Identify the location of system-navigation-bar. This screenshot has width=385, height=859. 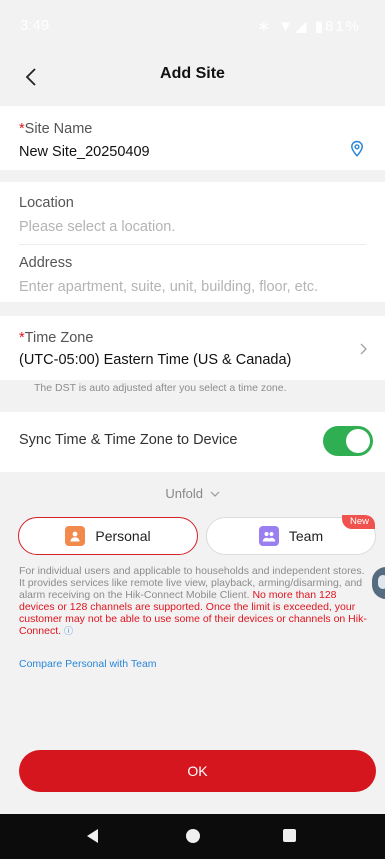
(192, 836).